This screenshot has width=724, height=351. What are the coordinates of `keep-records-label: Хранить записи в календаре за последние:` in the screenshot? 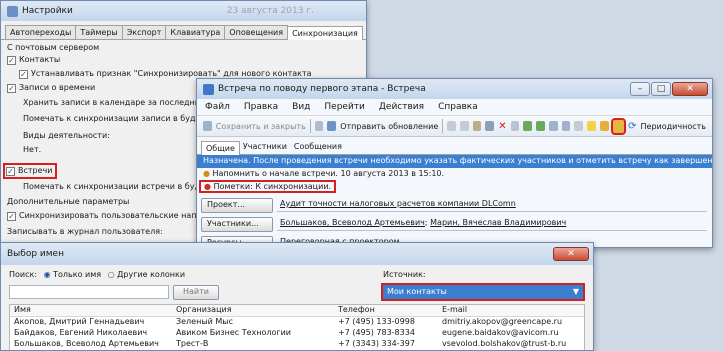 It's located at (115, 102).